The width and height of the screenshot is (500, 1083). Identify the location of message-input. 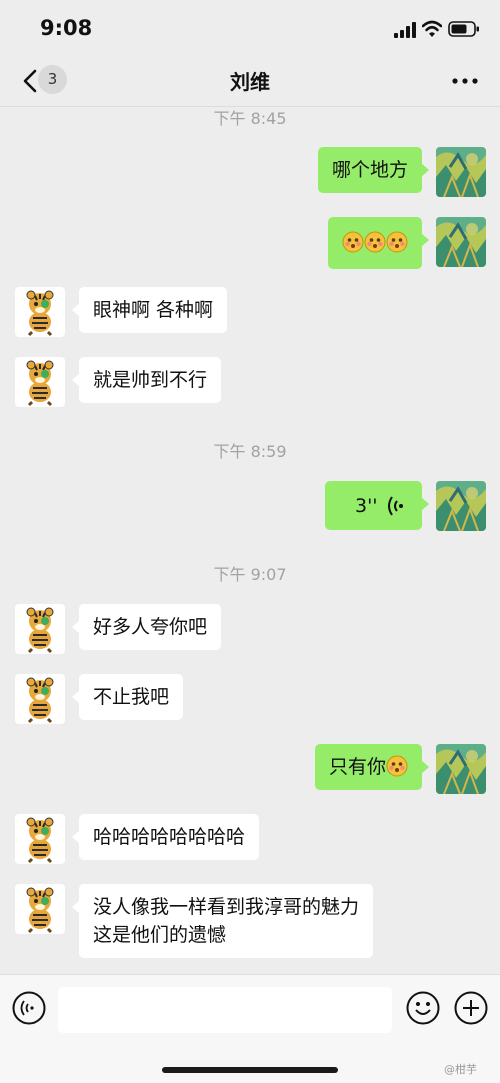
(225, 1010).